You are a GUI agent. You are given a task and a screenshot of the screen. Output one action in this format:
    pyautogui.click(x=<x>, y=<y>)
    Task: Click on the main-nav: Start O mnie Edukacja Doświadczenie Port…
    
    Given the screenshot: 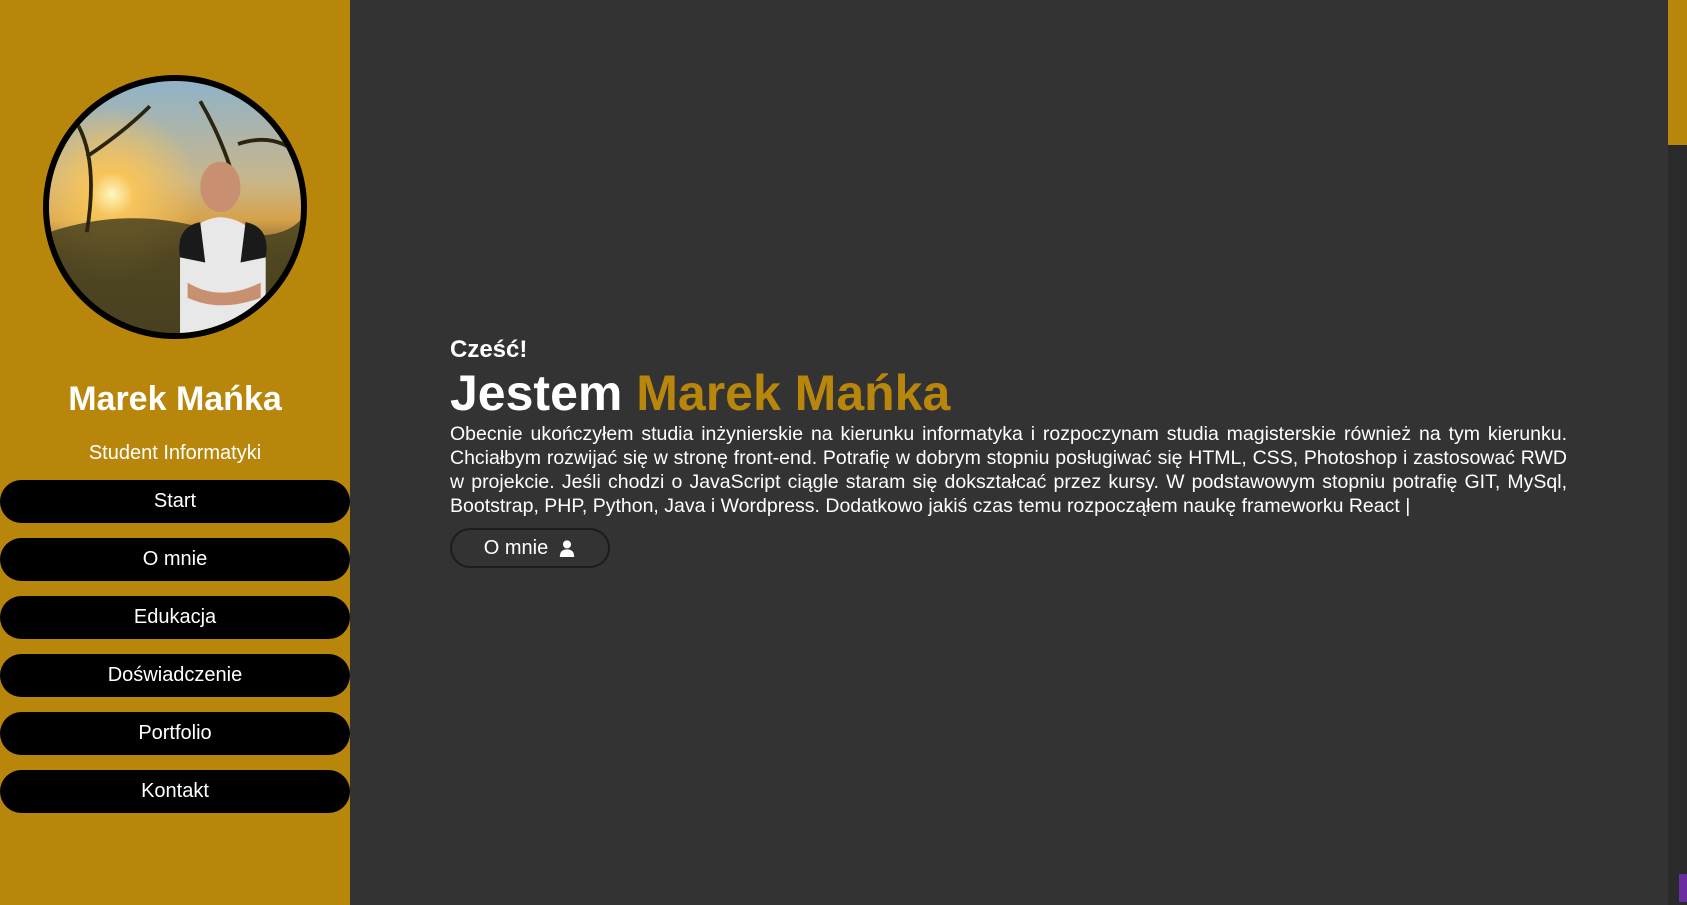 What is the action you would take?
    pyautogui.click(x=175, y=654)
    